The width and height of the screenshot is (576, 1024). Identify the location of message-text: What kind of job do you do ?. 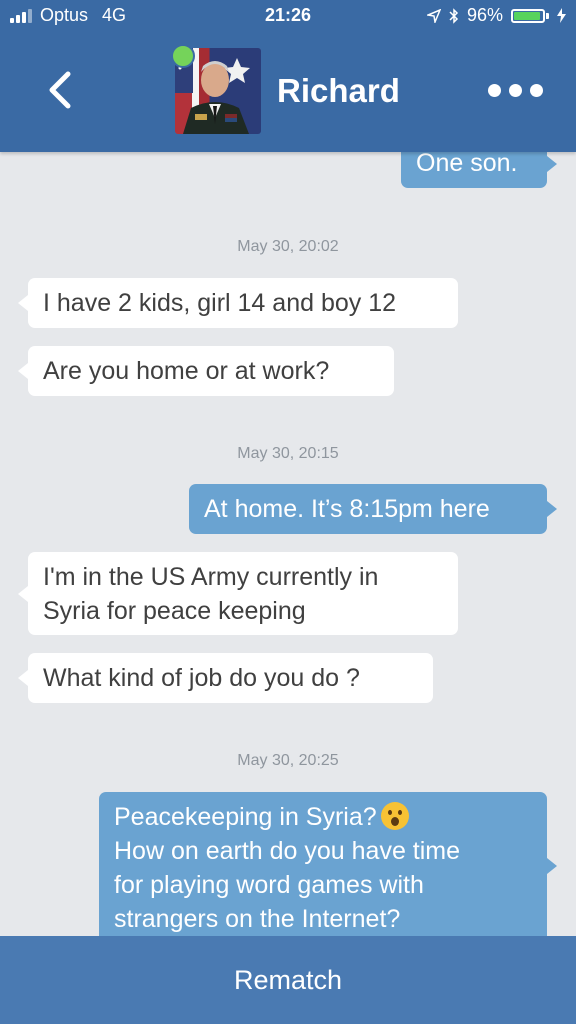
(201, 678).